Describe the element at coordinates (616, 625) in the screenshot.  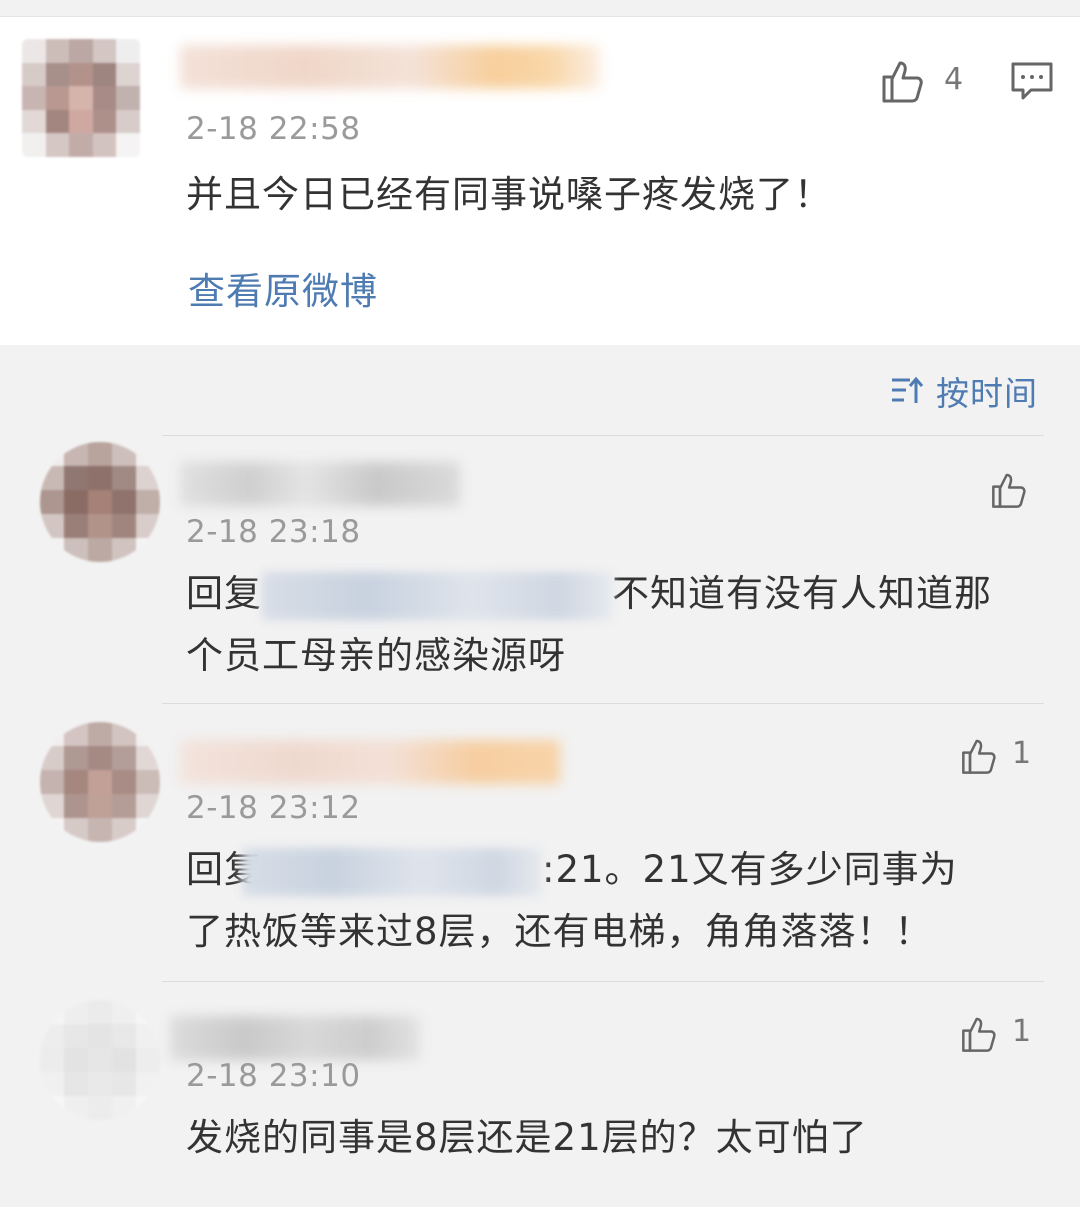
I see `comment-text: 回复 不知道有没有人知道那 个员工母亲的感染源呀` at that location.